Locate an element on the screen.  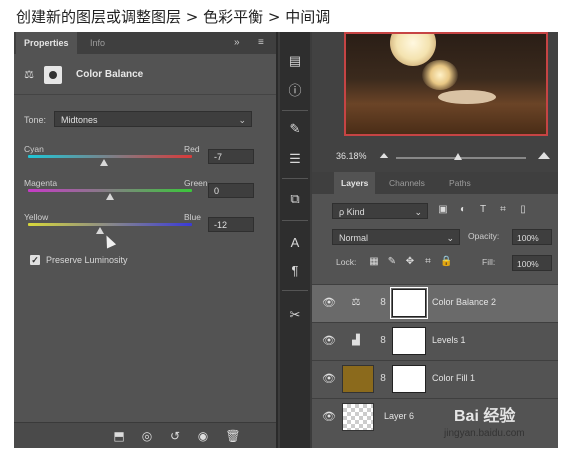
kind-filter-value: ρ Kind is located at coordinates (352, 212).